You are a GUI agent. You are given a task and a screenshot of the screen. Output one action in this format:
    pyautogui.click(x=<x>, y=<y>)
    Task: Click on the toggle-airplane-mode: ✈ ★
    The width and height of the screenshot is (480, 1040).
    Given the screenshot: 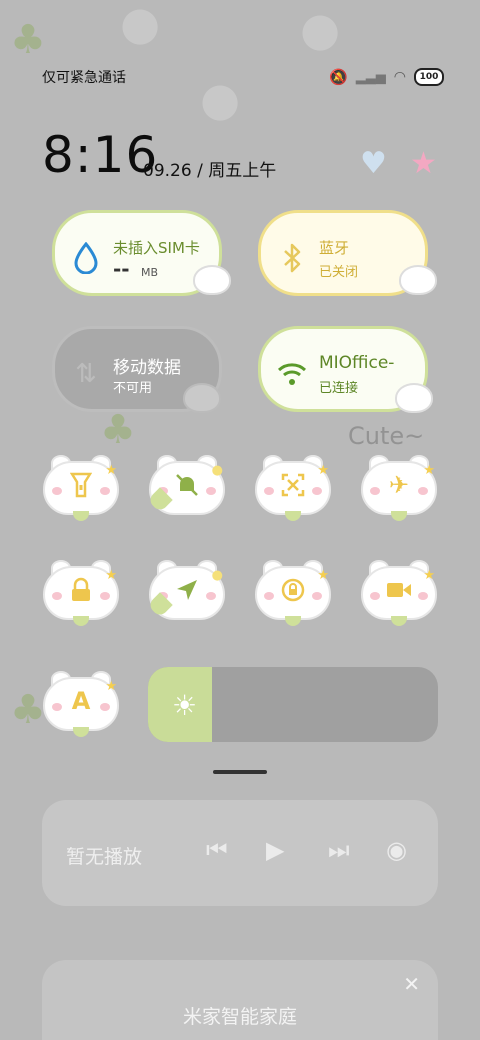 What is the action you would take?
    pyautogui.click(x=399, y=488)
    